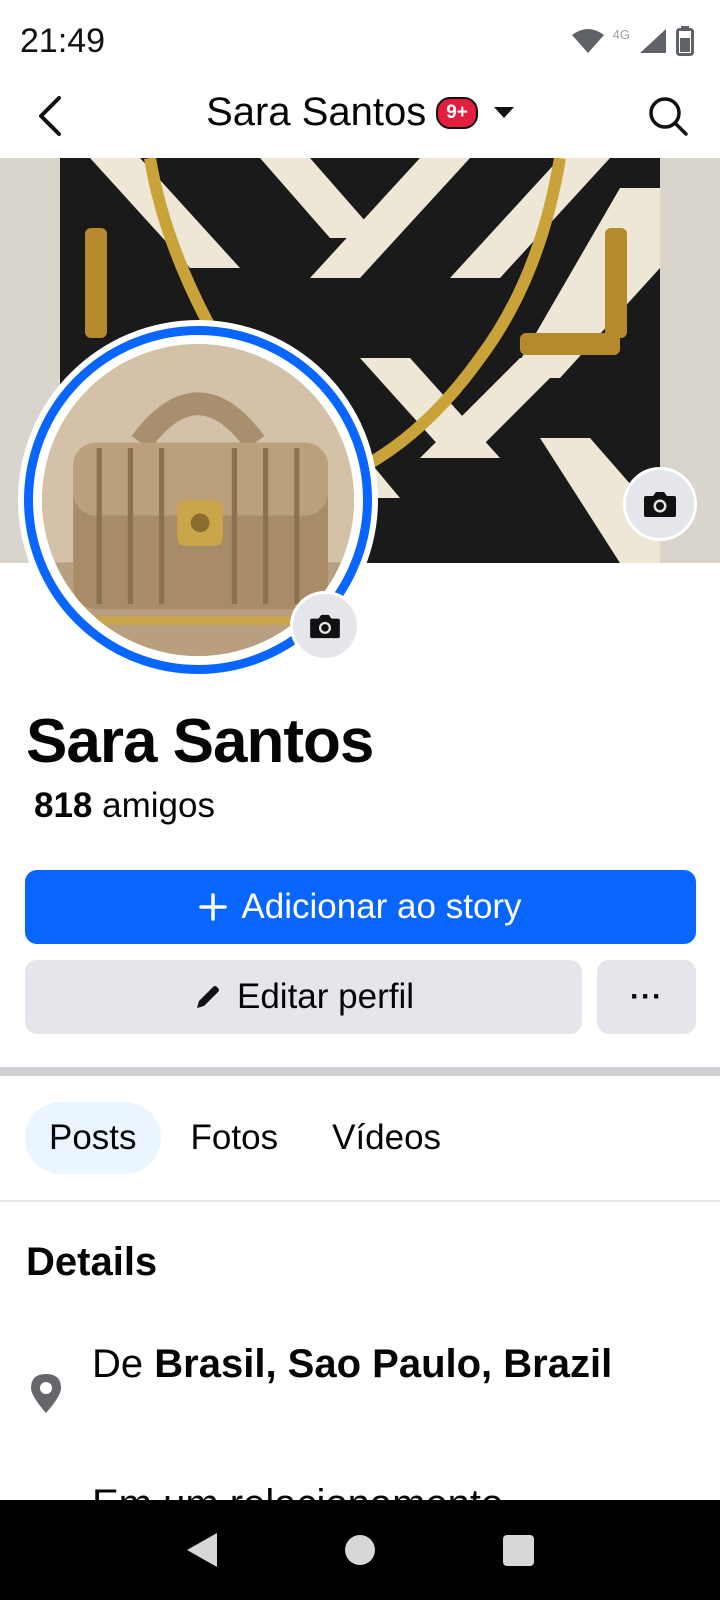  What do you see at coordinates (360, 40) in the screenshot?
I see `status-bar: 21:49 4G` at bounding box center [360, 40].